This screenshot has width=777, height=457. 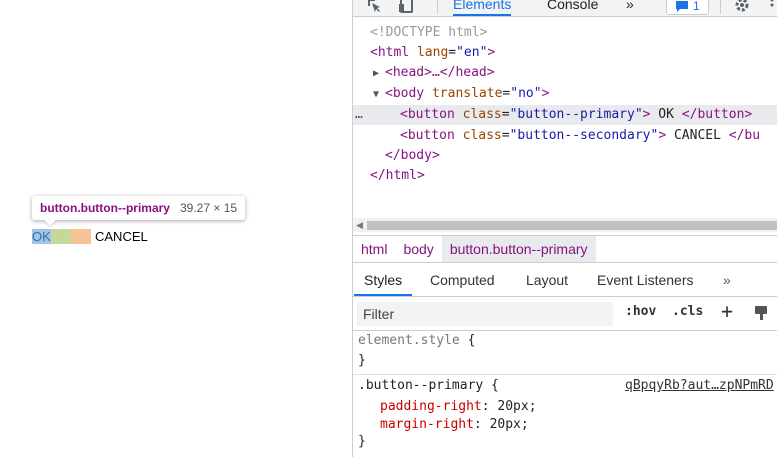 What do you see at coordinates (744, 135) in the screenshot?
I see `button-close-tag: </bu` at bounding box center [744, 135].